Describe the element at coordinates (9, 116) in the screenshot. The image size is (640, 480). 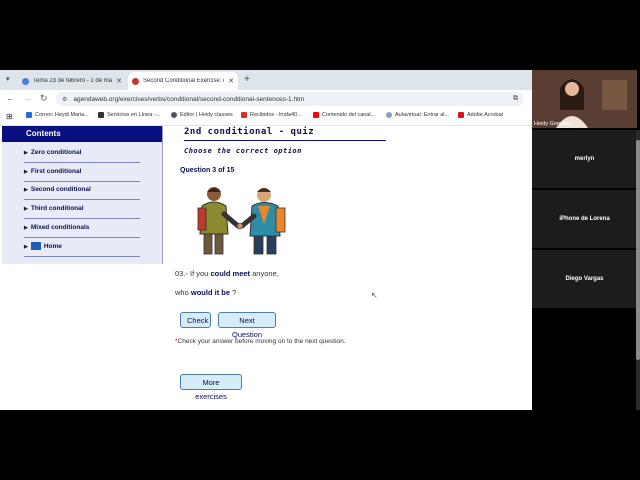
I see `apps-grid-icon: ⊞` at that location.